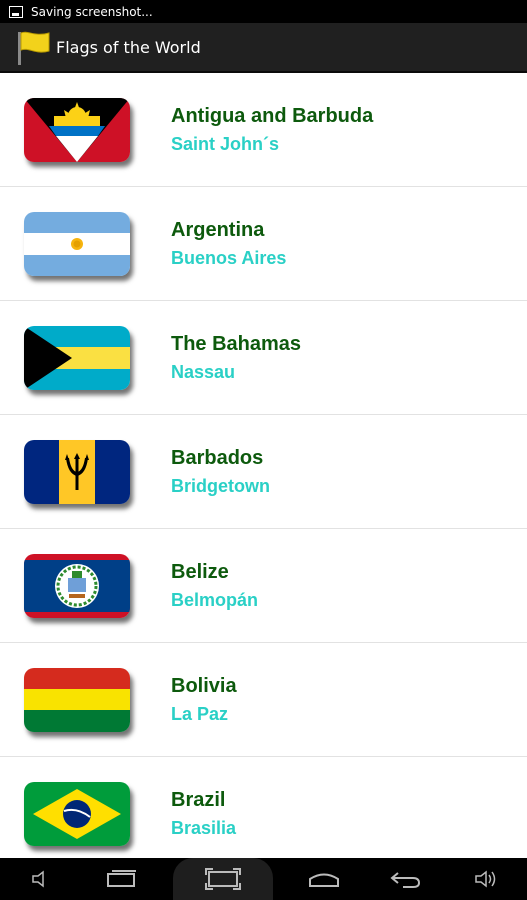 The image size is (527, 900). Describe the element at coordinates (77, 813) in the screenshot. I see `brazil-flag` at that location.